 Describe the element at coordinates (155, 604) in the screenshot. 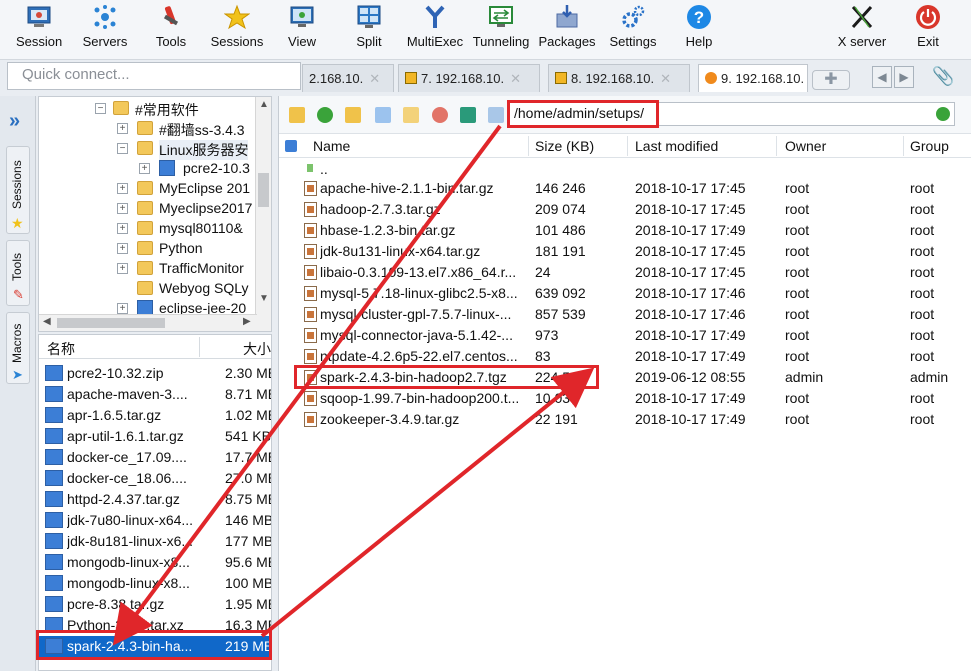

I see `list-item: pcre-8.38.tar.gz 1.95 MB` at that location.